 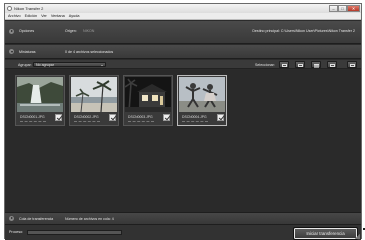 I want to click on origin-value: NIKON, so click(x=89, y=31).